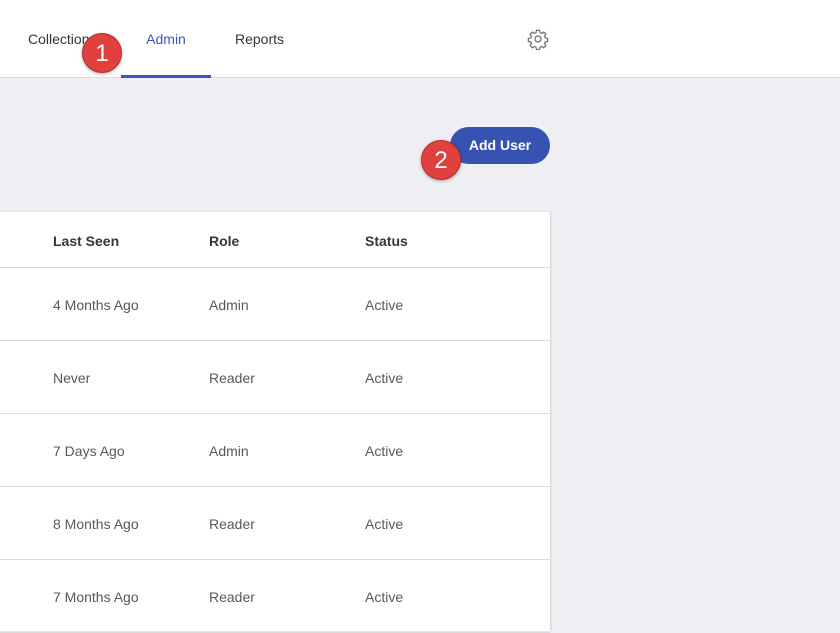 This screenshot has height=633, width=840. I want to click on table-row: Never Reader Active, so click(275, 377).